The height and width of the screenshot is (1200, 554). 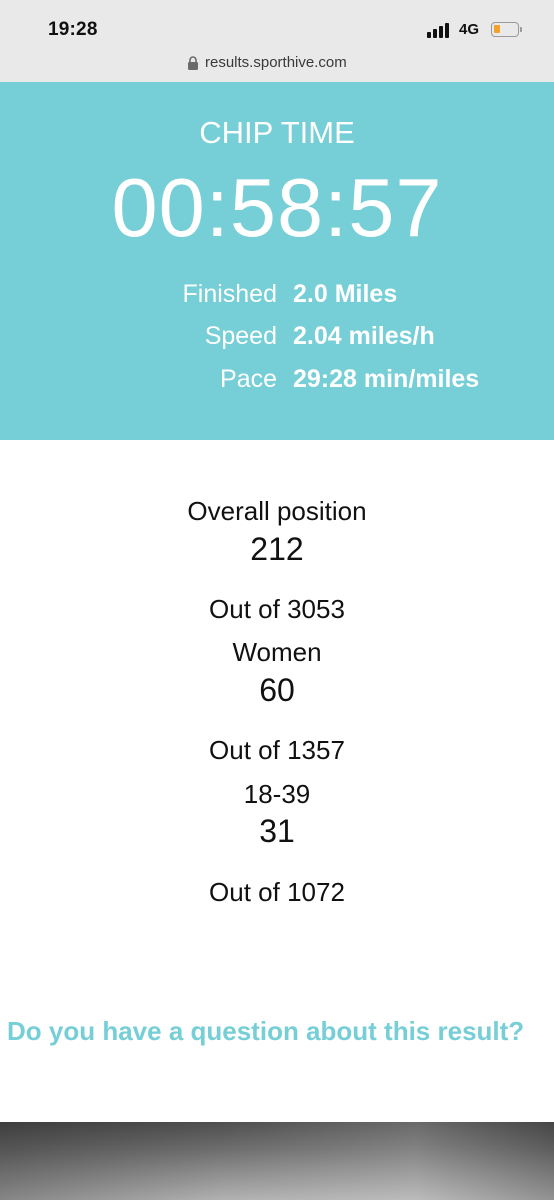 I want to click on status-bar: 19:28 4G, so click(x=277, y=23).